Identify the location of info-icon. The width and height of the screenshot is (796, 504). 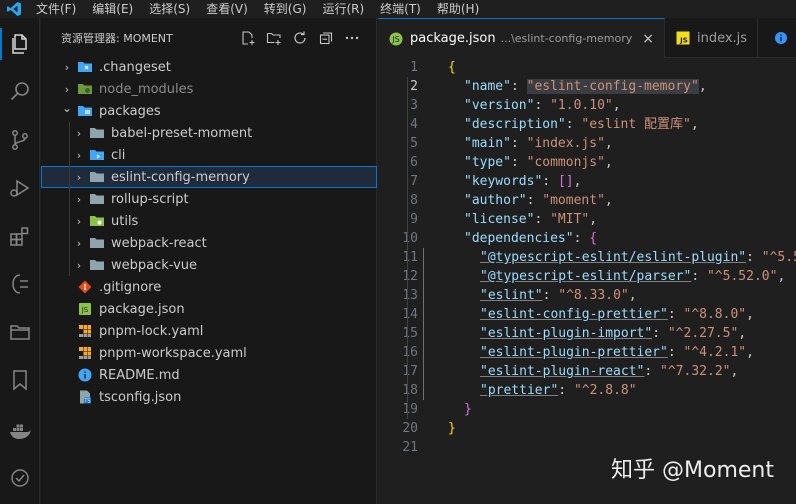
(781, 38).